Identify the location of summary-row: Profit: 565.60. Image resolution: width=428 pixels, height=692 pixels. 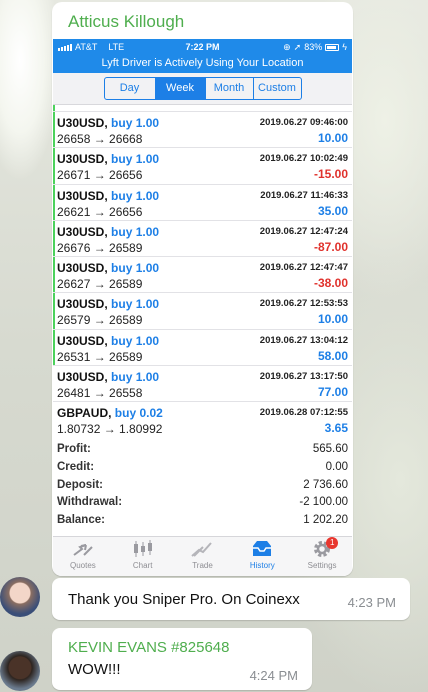
(202, 450).